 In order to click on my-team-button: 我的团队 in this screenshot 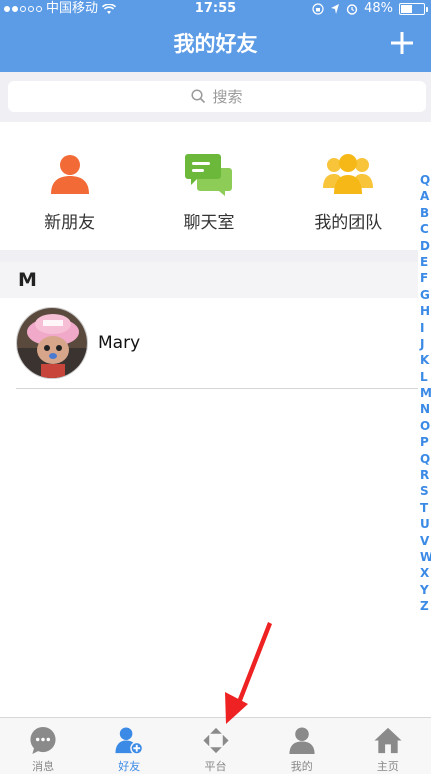, I will do `click(348, 186)`.